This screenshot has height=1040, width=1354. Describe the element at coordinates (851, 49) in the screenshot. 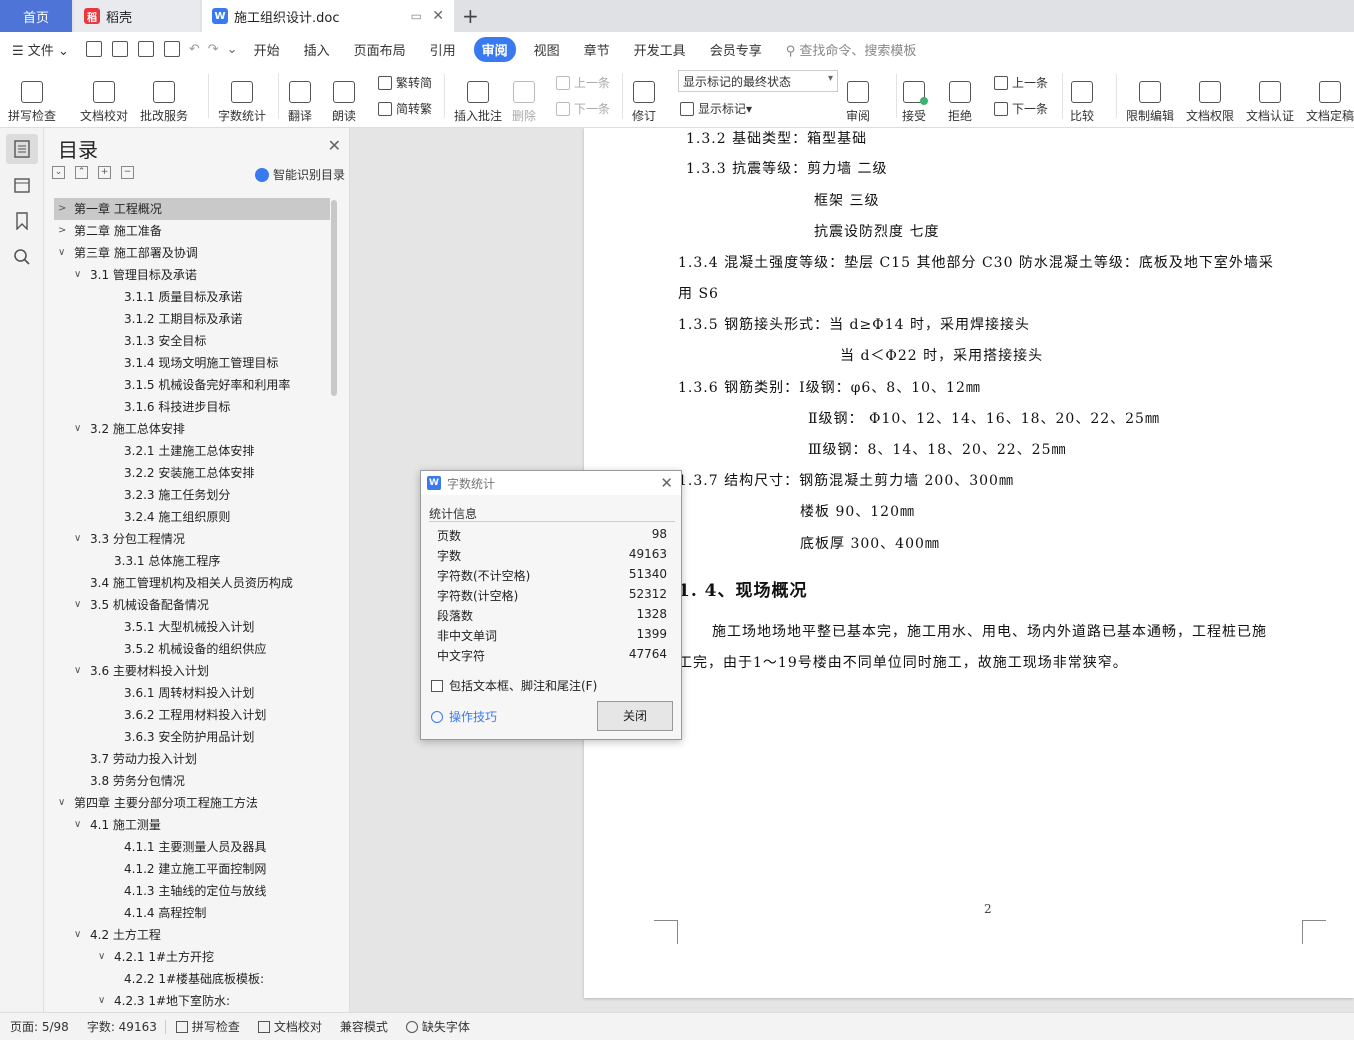

I see `command-search: ⚲ 查找命令、搜索模板` at that location.